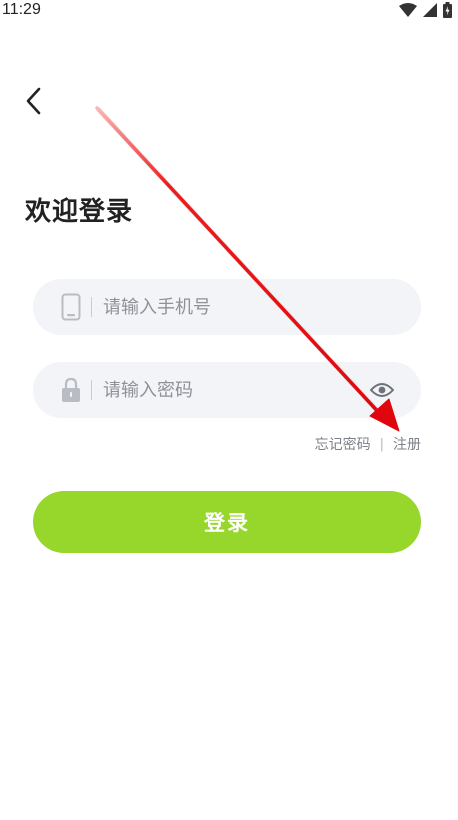 This screenshot has width=458, height=820. What do you see at coordinates (223, 307) in the screenshot?
I see `phone-input` at bounding box center [223, 307].